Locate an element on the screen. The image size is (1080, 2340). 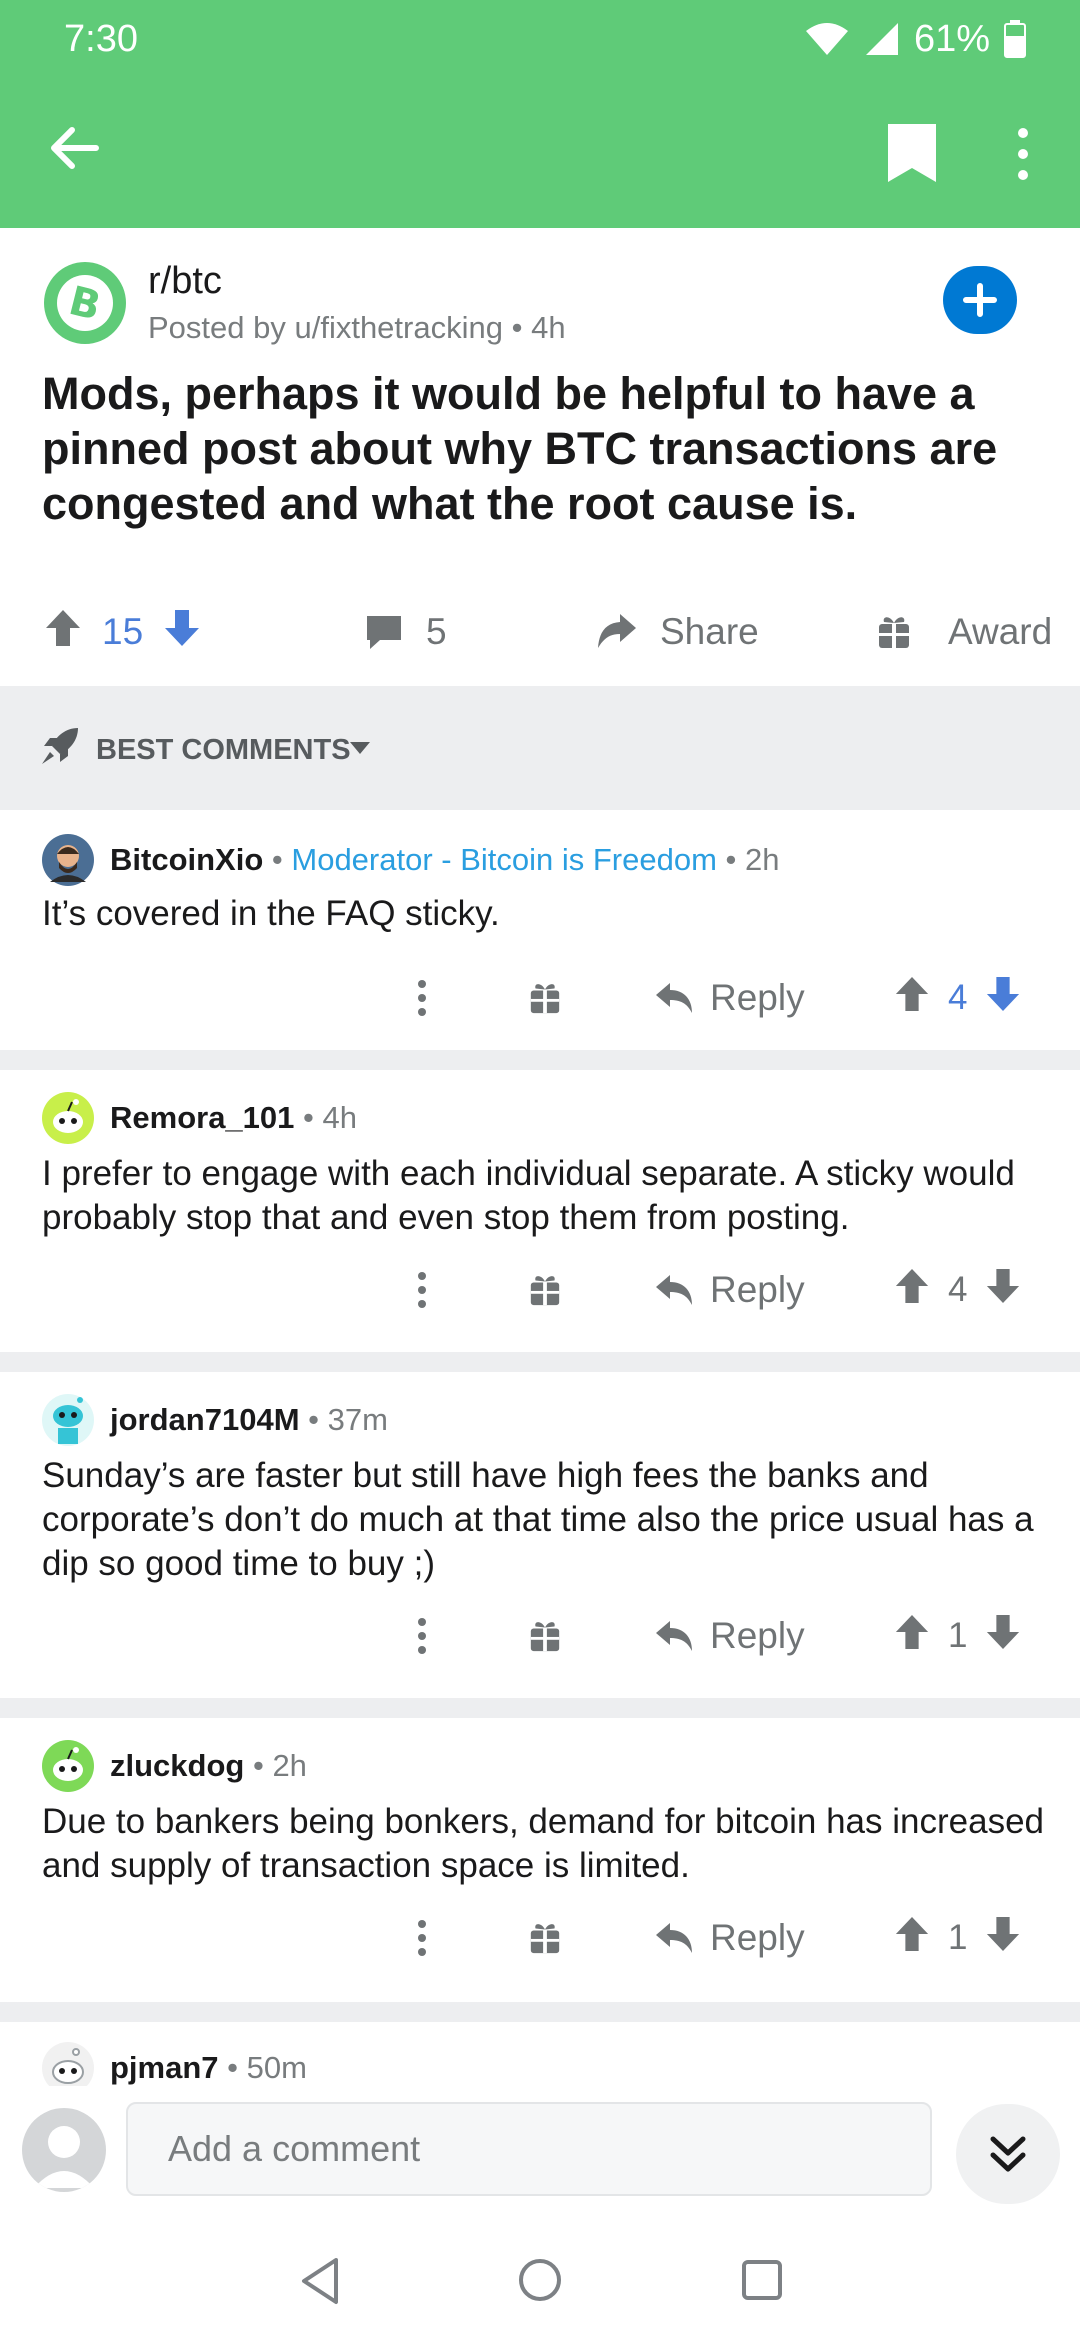
current-user-avatar is located at coordinates (64, 2150).